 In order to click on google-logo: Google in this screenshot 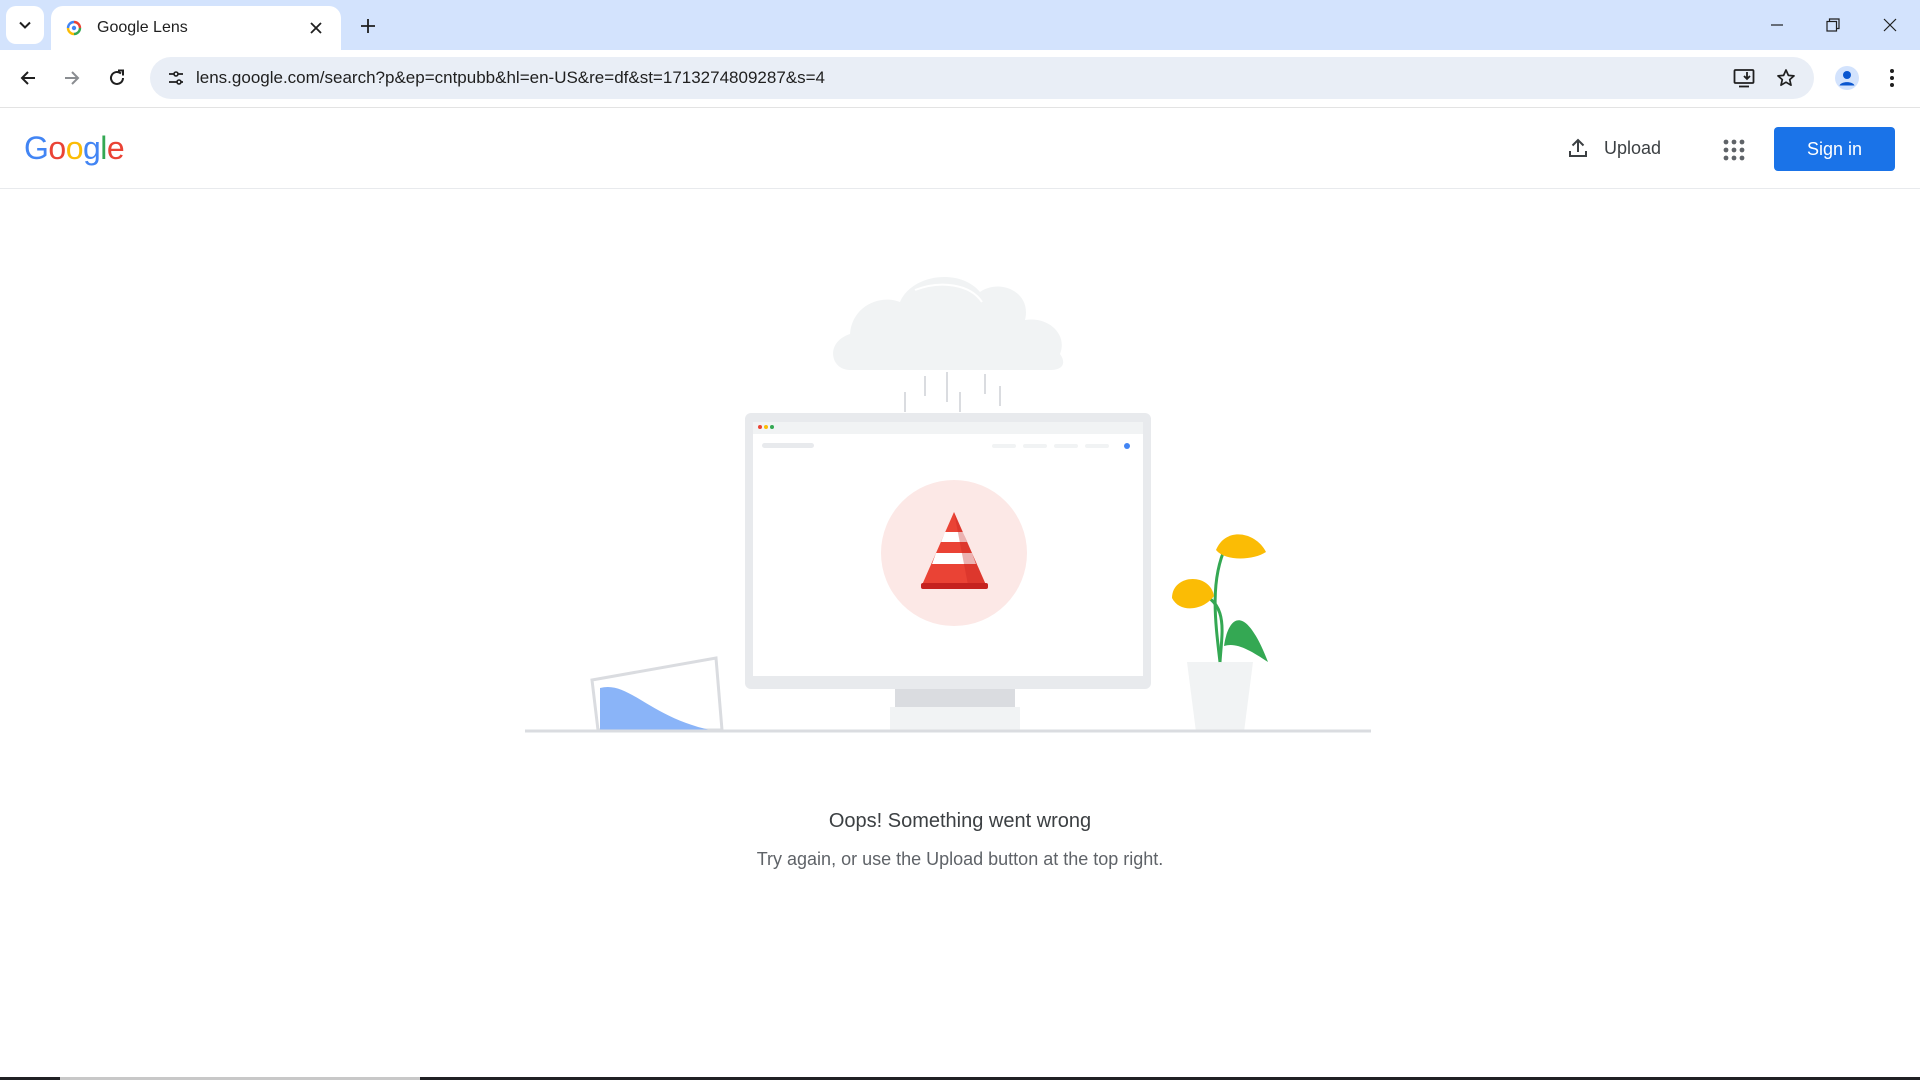, I will do `click(74, 148)`.